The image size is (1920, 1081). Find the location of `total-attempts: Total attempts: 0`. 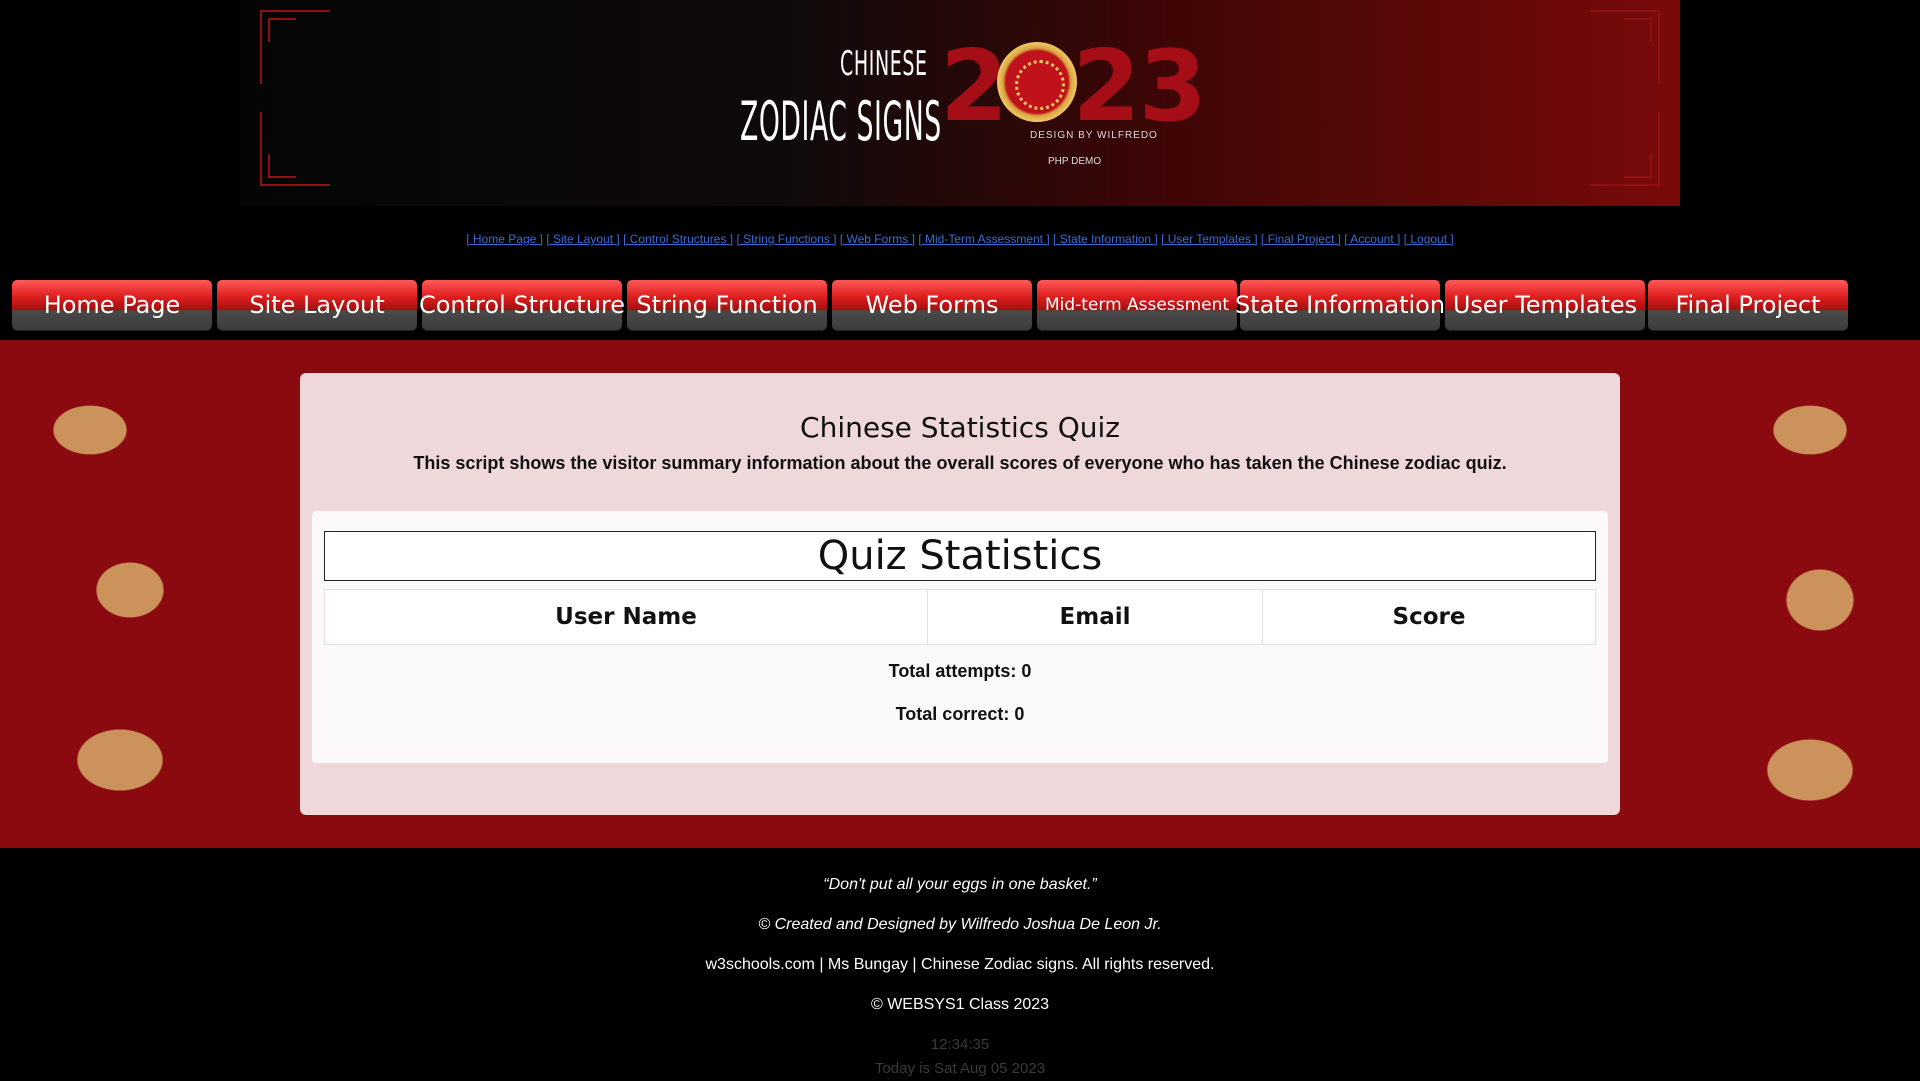

total-attempts: Total attempts: 0 is located at coordinates (960, 671).